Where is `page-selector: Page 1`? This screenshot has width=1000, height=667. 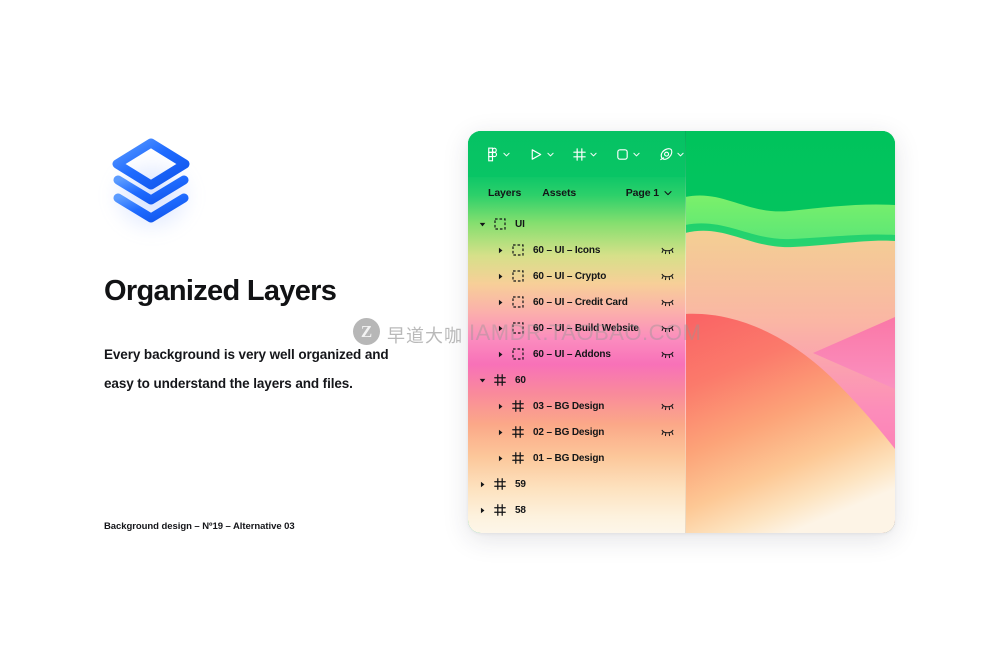 page-selector: Page 1 is located at coordinates (649, 193).